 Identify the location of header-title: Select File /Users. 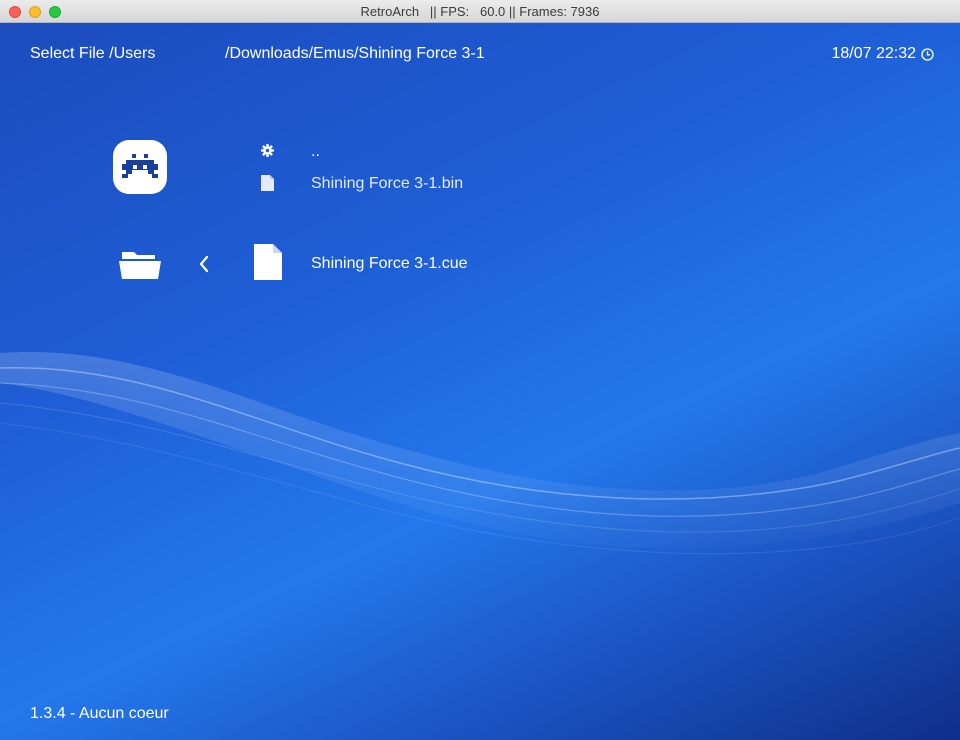
(93, 53).